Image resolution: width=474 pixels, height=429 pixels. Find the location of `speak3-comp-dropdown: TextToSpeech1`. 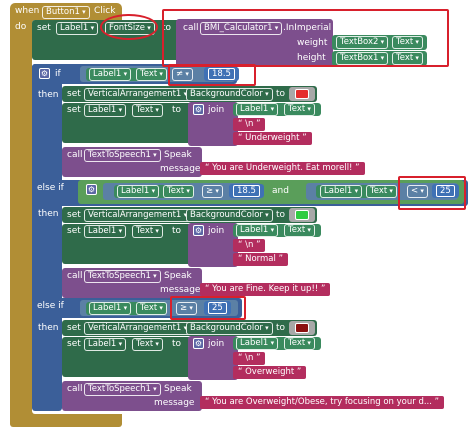

speak3-comp-dropdown: TextToSpeech1 is located at coordinates (122, 389).